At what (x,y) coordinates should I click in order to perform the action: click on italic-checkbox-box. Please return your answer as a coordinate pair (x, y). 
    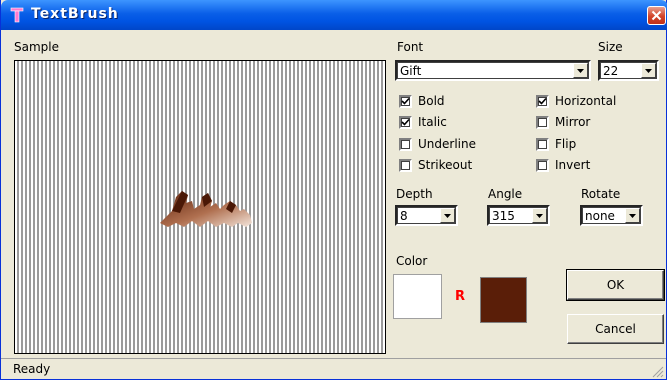
    Looking at the image, I should click on (405, 122).